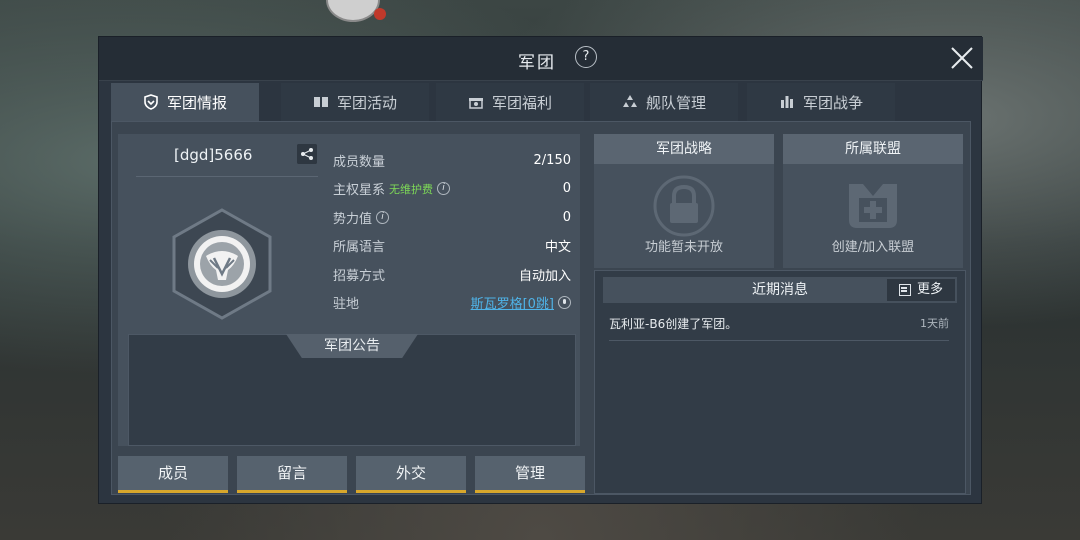 This screenshot has height=540, width=1080. What do you see at coordinates (780, 382) in the screenshot?
I see `news-panel: 近期消息 更多 瓦利亚-B6创建了军团。 1天前` at bounding box center [780, 382].